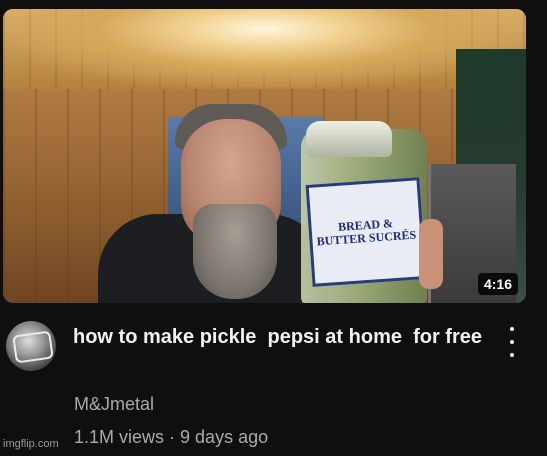 Image resolution: width=547 pixels, height=456 pixels. Describe the element at coordinates (119, 437) in the screenshot. I see `view-count: 1.1M views` at that location.